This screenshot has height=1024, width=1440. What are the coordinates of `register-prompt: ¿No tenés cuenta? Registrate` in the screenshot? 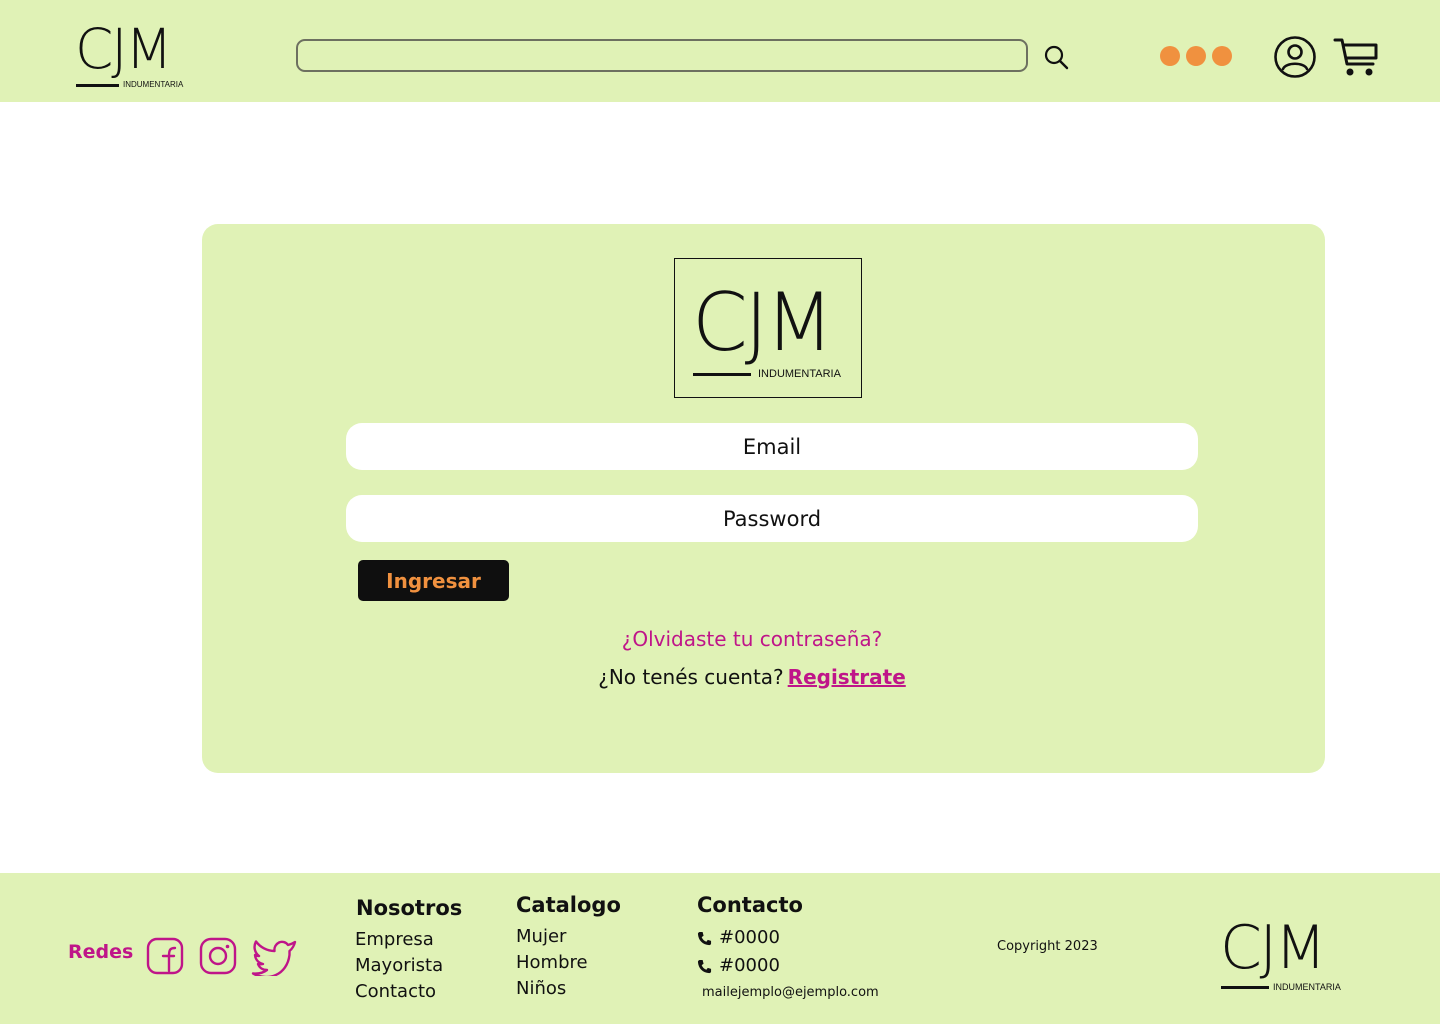 It's located at (720, 677).